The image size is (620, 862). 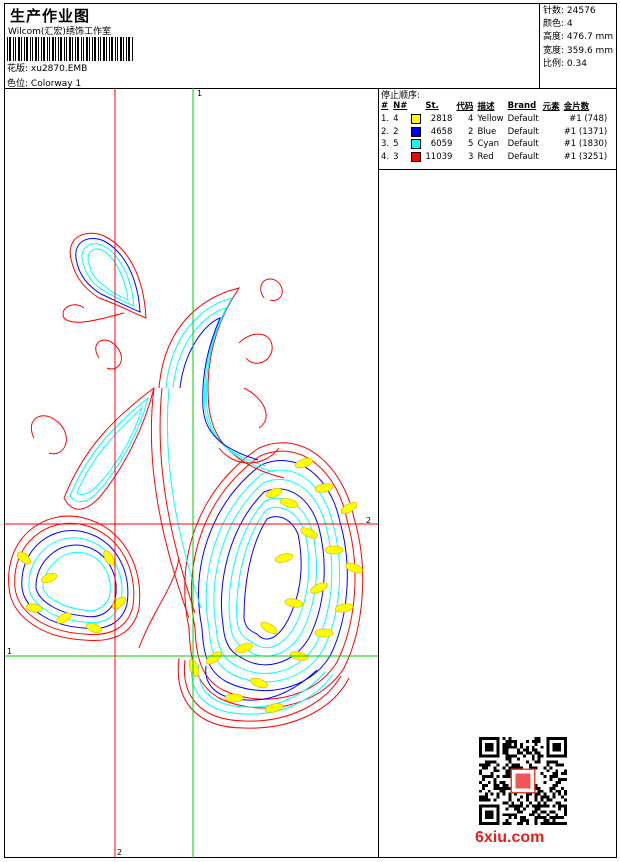 What do you see at coordinates (465, 107) in the screenshot?
I see `col-header: 代码` at bounding box center [465, 107].